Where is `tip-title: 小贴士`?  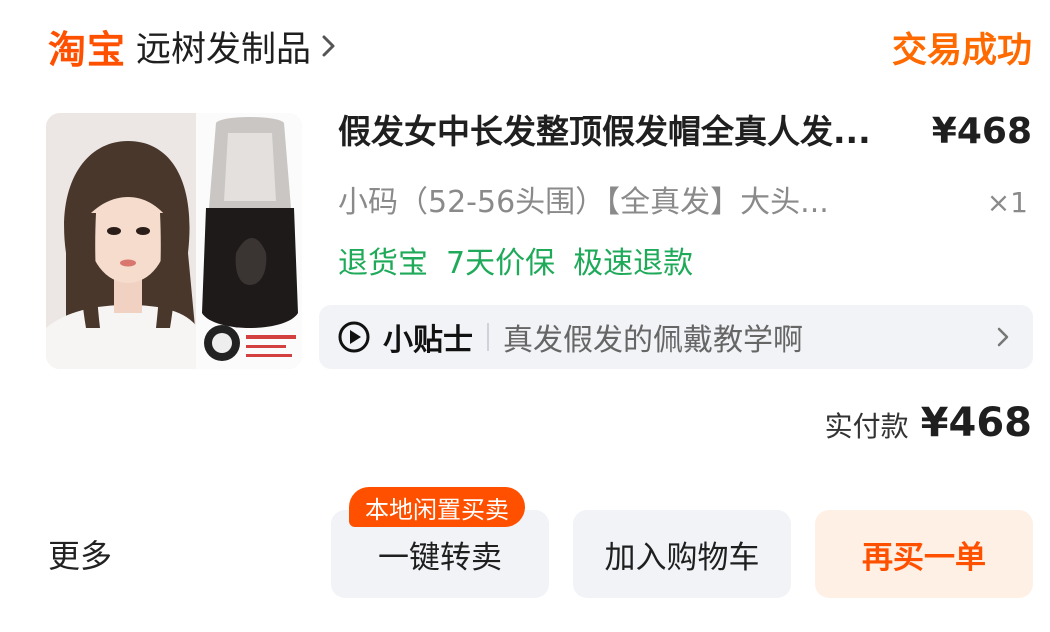 tip-title: 小贴士 is located at coordinates (428, 340).